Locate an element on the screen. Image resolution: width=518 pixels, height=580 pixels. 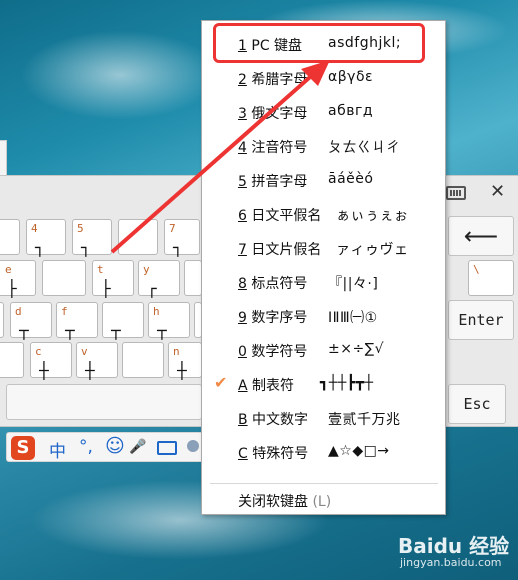
menu-item-key: 8 is located at coordinates (242, 284).